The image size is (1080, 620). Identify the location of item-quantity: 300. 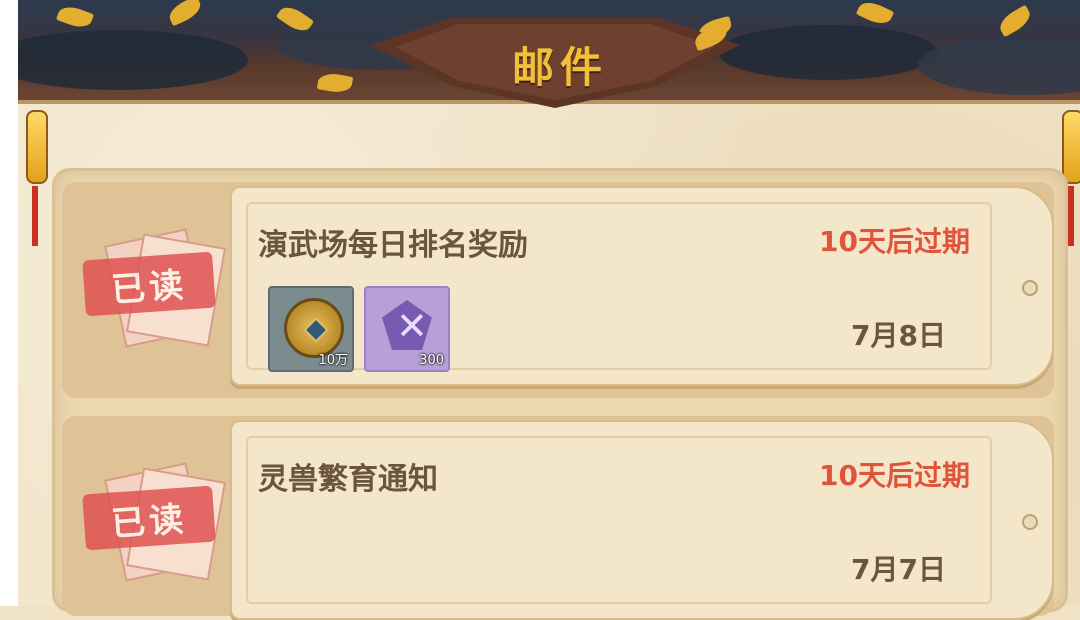
(431, 360).